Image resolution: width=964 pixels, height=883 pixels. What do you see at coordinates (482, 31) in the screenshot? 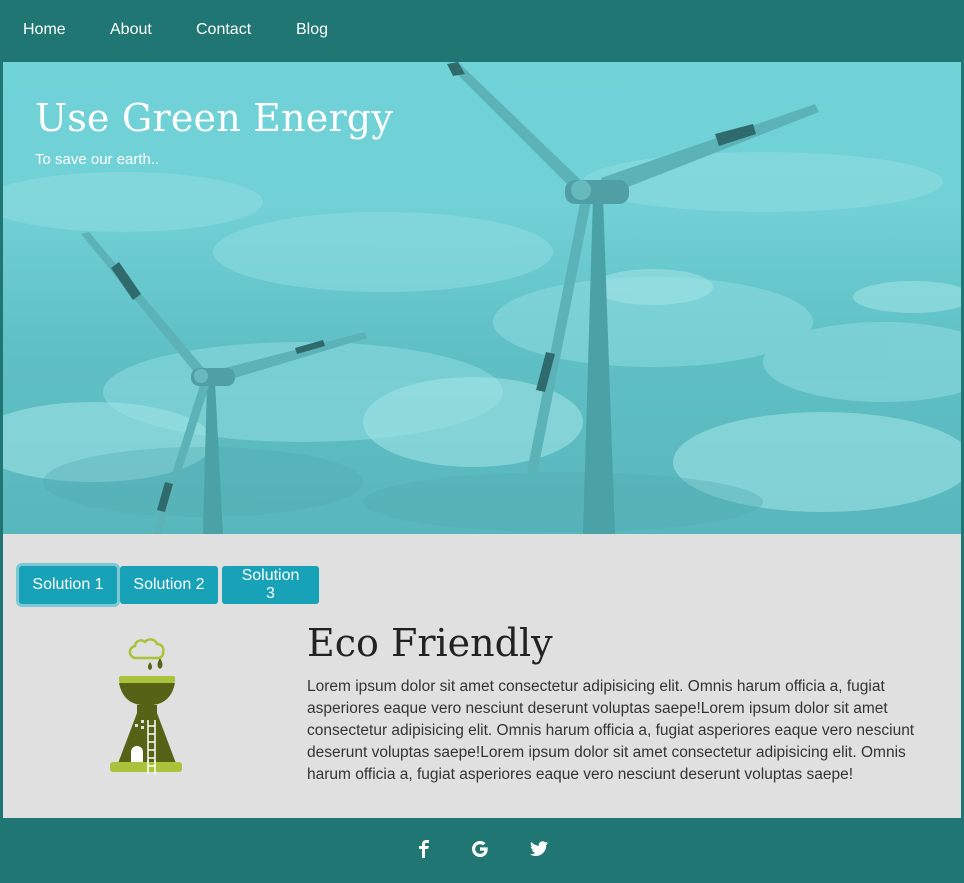
I see `top-nav: Home About Contact Blog` at bounding box center [482, 31].